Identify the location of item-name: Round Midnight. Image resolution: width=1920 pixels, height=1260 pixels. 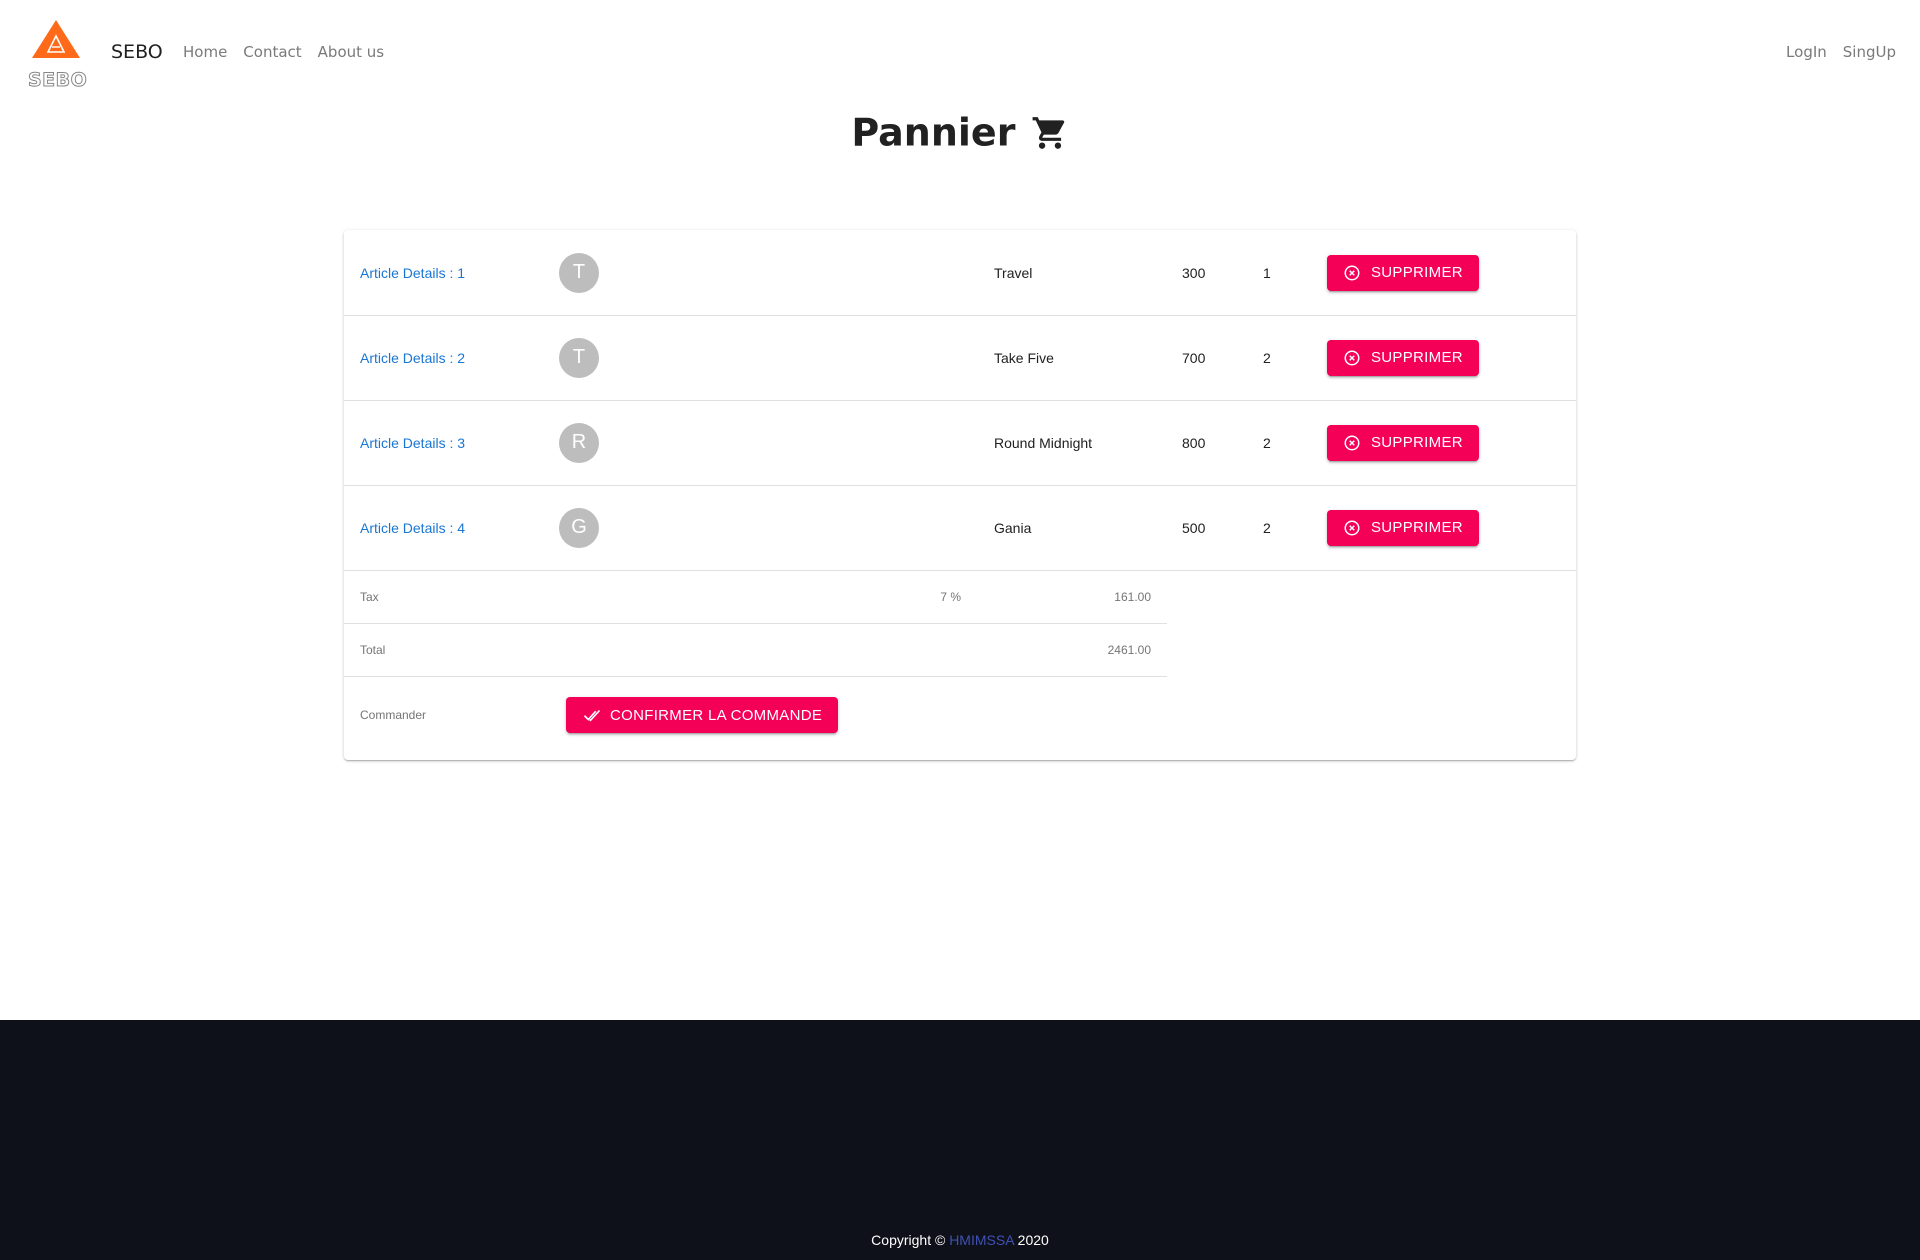
(1043, 442).